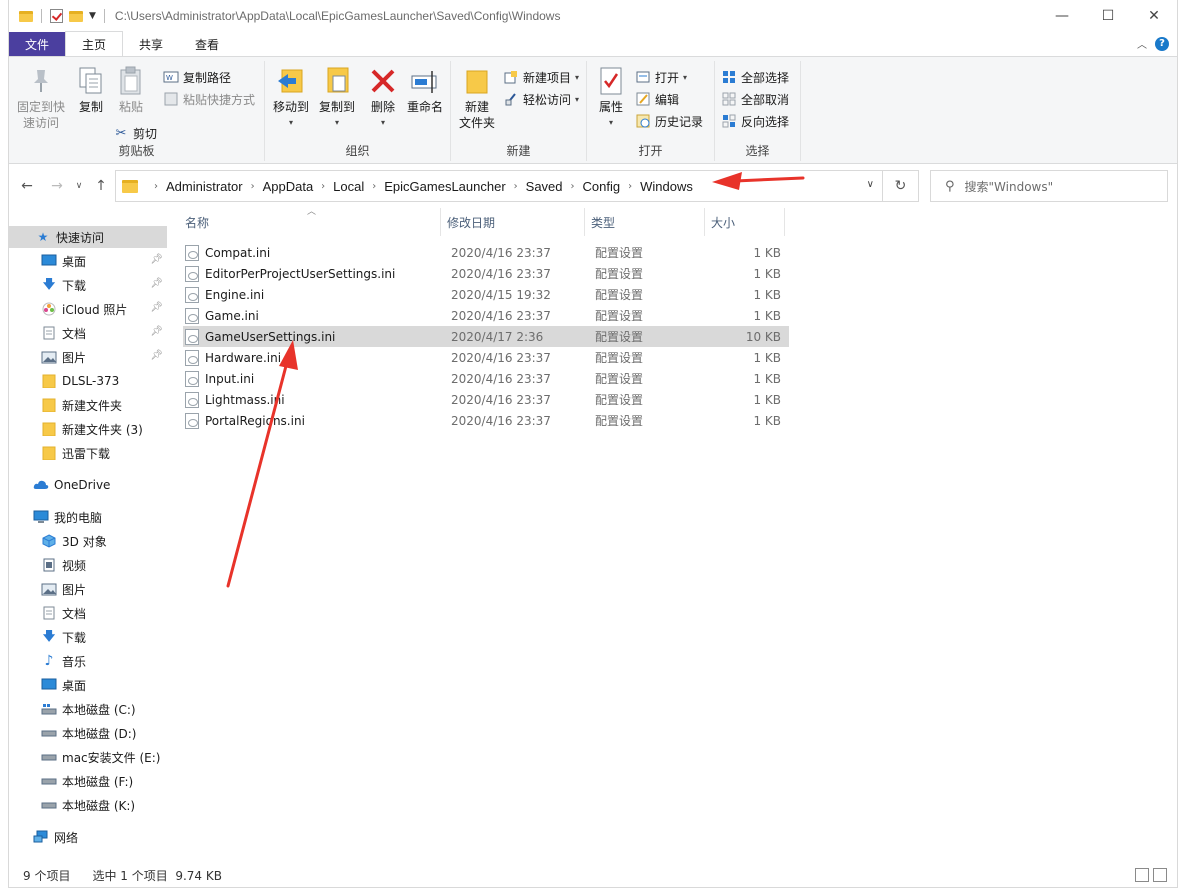  Describe the element at coordinates (88, 637) in the screenshot. I see `nav-pc-downloads: 🡇 下载` at that location.